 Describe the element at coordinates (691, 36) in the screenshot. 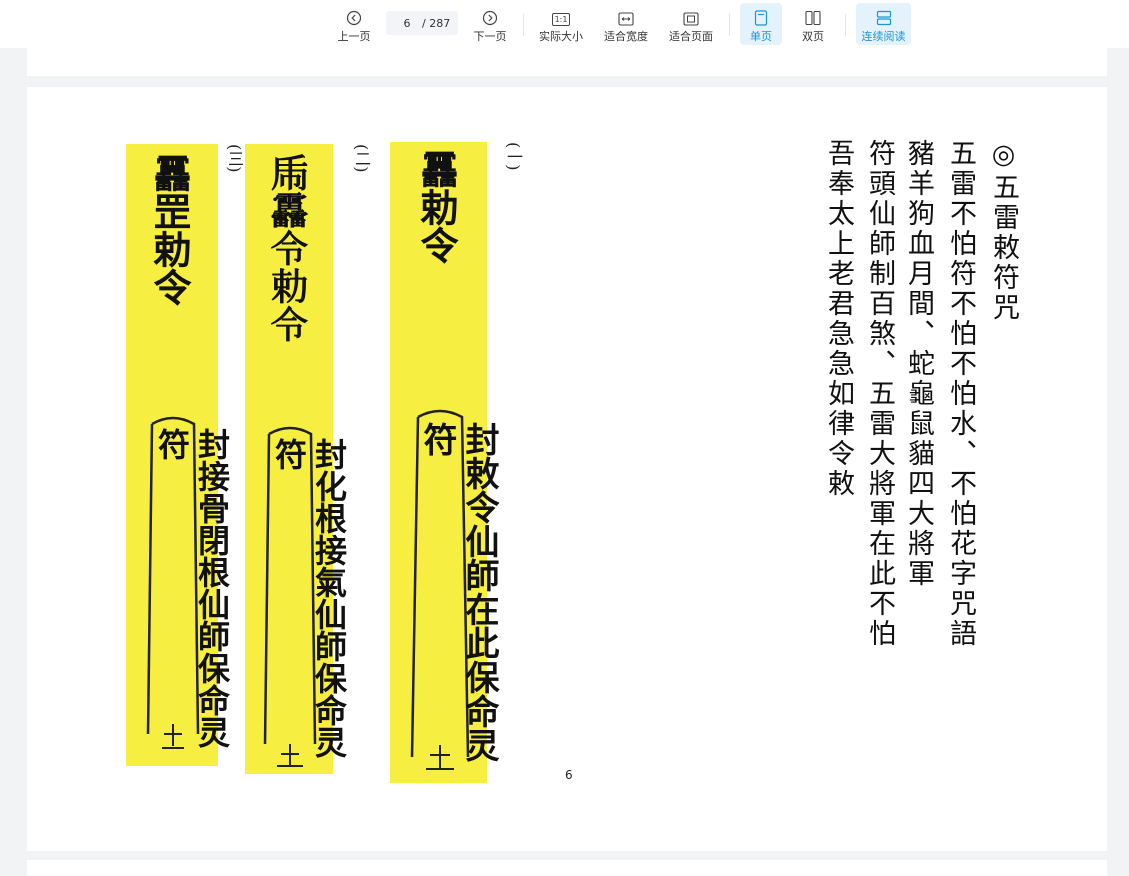

I see `fit-page-label: 适合页面` at that location.